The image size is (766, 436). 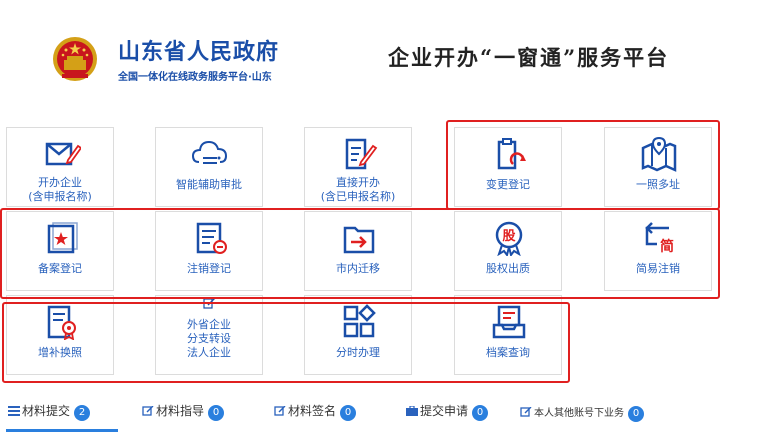 I want to click on folder-arrow-icon, so click(x=359, y=240).